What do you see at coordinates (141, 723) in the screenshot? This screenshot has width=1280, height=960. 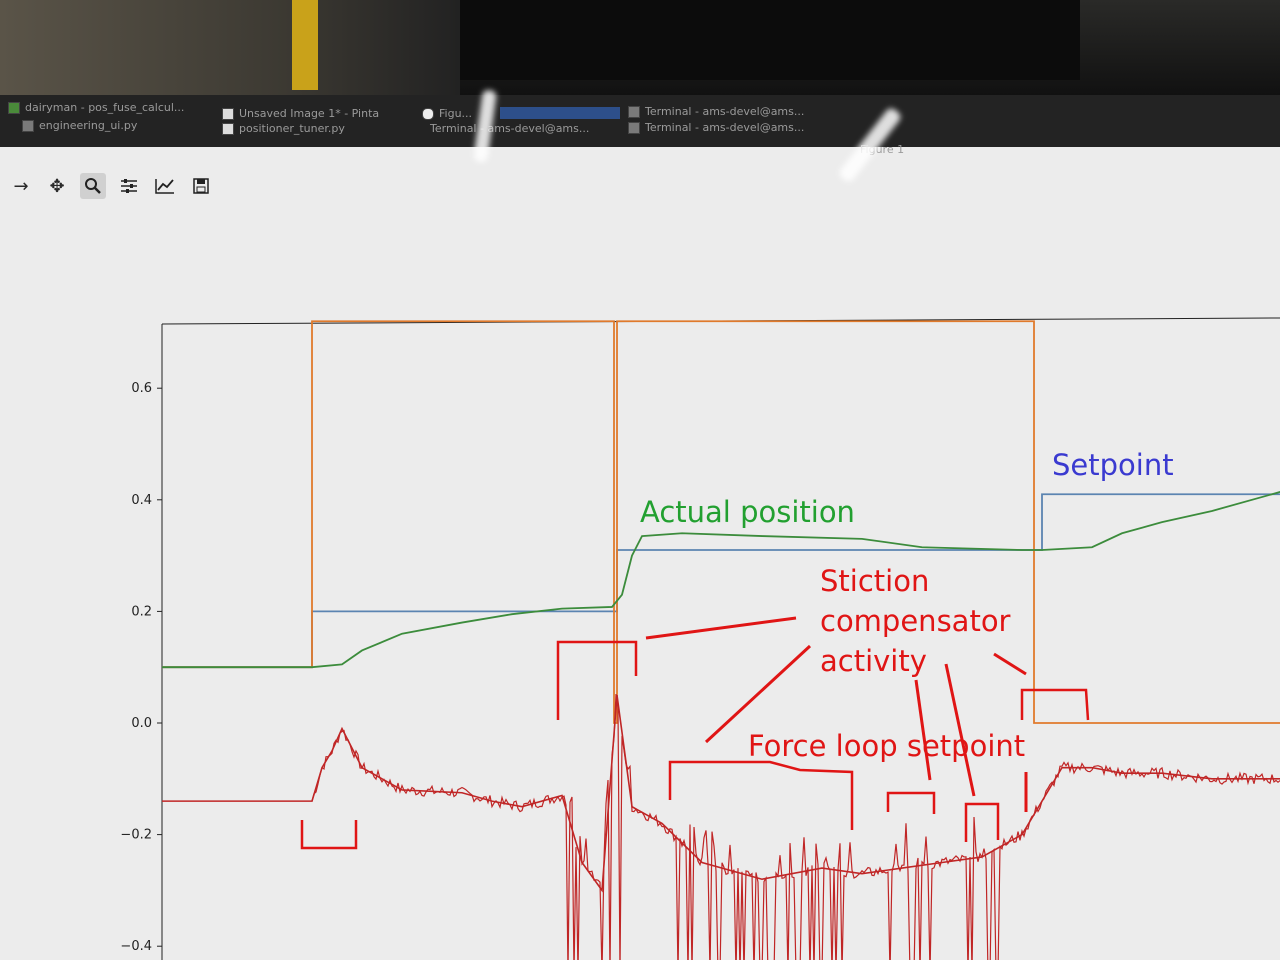 I see `y-tick-label: 0.0` at bounding box center [141, 723].